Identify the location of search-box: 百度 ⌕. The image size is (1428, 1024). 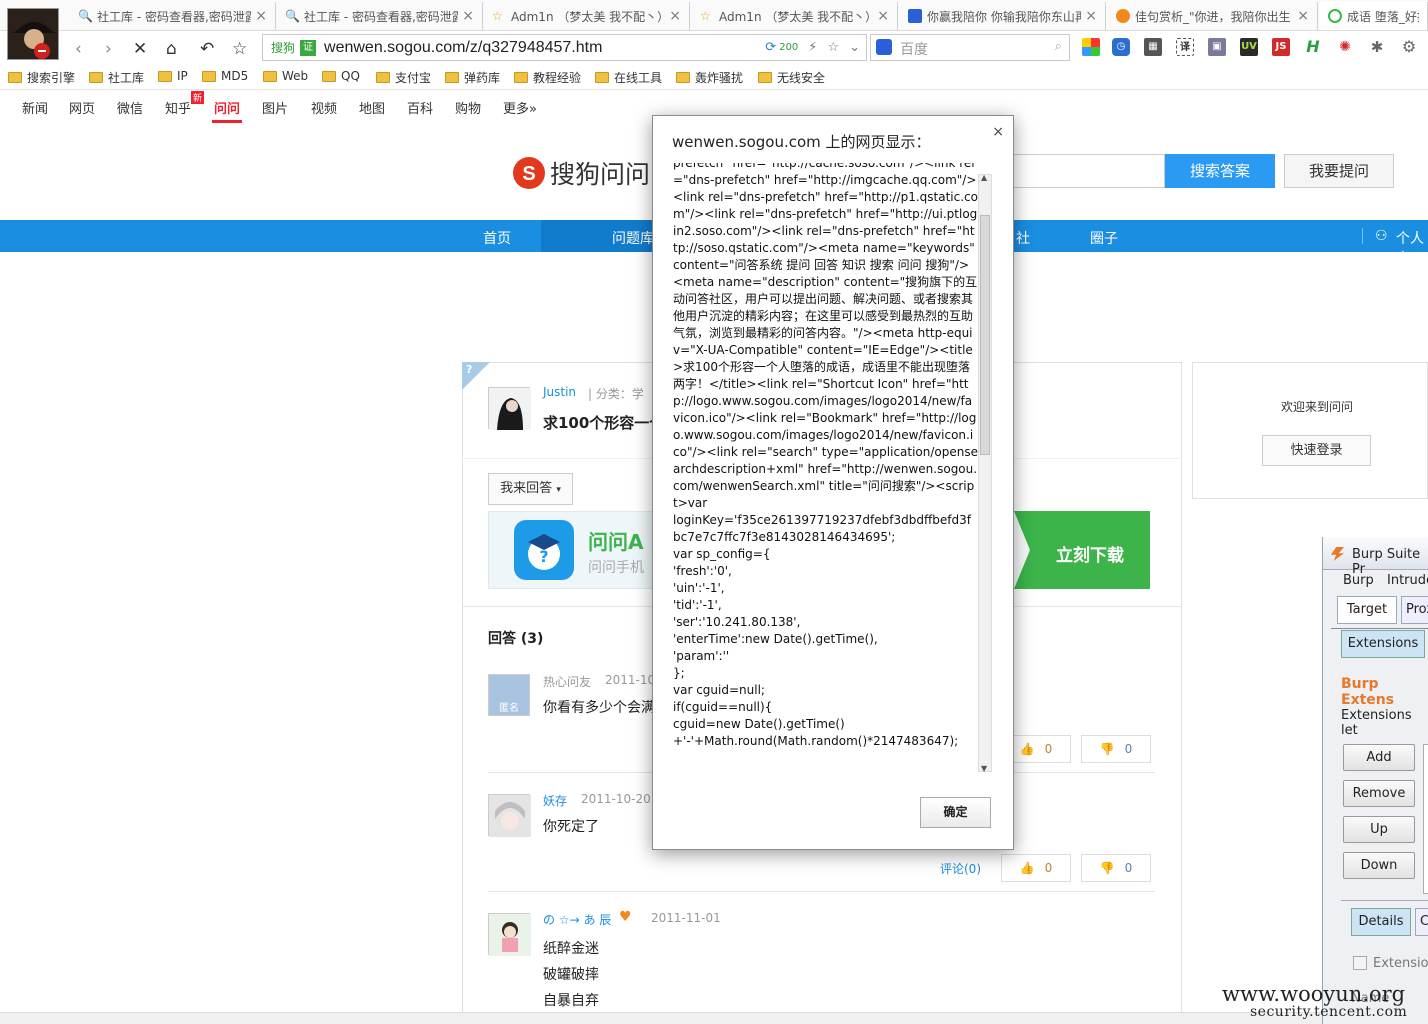
(970, 47).